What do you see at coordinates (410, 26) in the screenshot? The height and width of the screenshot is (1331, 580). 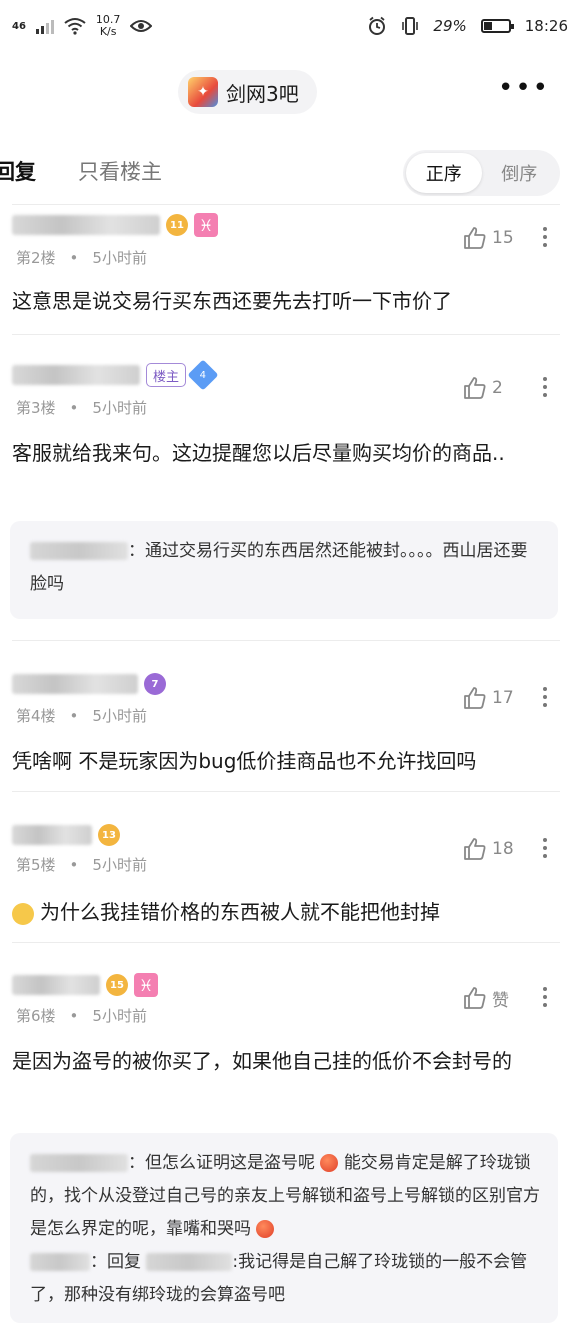 I see `vibrate-icon` at bounding box center [410, 26].